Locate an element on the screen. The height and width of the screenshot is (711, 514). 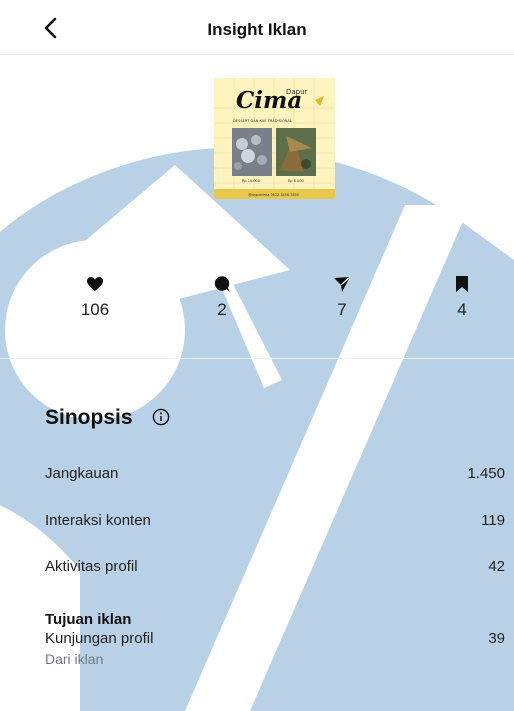
stat-comments: 2 is located at coordinates (222, 304).